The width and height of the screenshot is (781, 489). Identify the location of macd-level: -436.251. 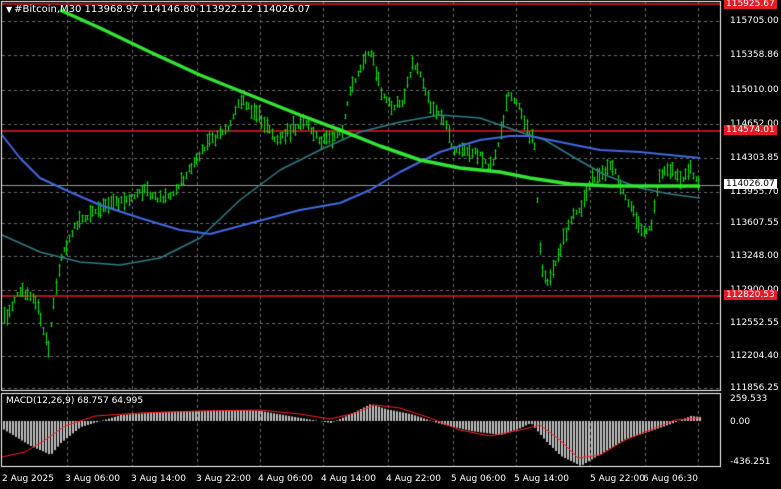
(750, 462).